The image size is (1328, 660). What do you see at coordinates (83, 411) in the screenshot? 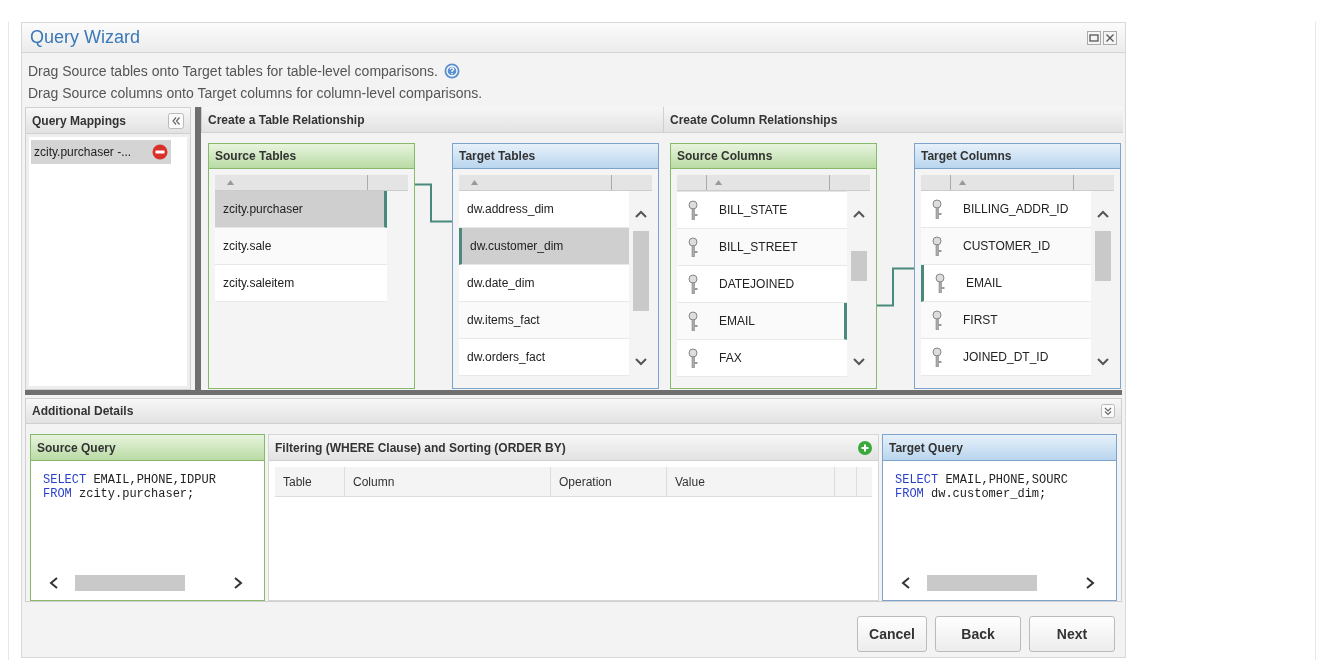
I see `section-title: Additional Details` at bounding box center [83, 411].